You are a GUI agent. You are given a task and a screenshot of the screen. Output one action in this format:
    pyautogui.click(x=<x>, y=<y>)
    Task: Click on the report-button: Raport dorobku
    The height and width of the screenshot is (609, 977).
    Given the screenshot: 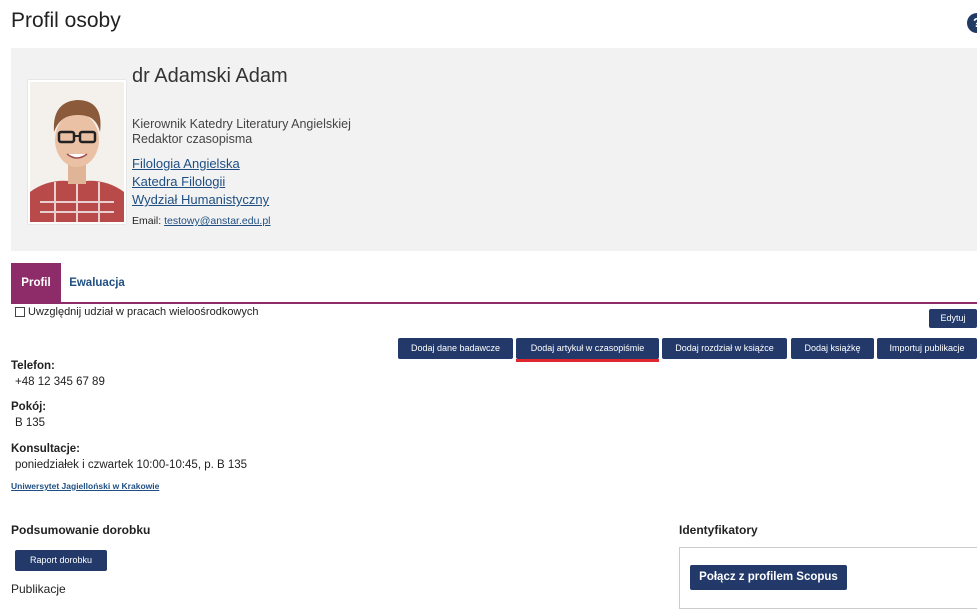 What is the action you would take?
    pyautogui.click(x=61, y=560)
    